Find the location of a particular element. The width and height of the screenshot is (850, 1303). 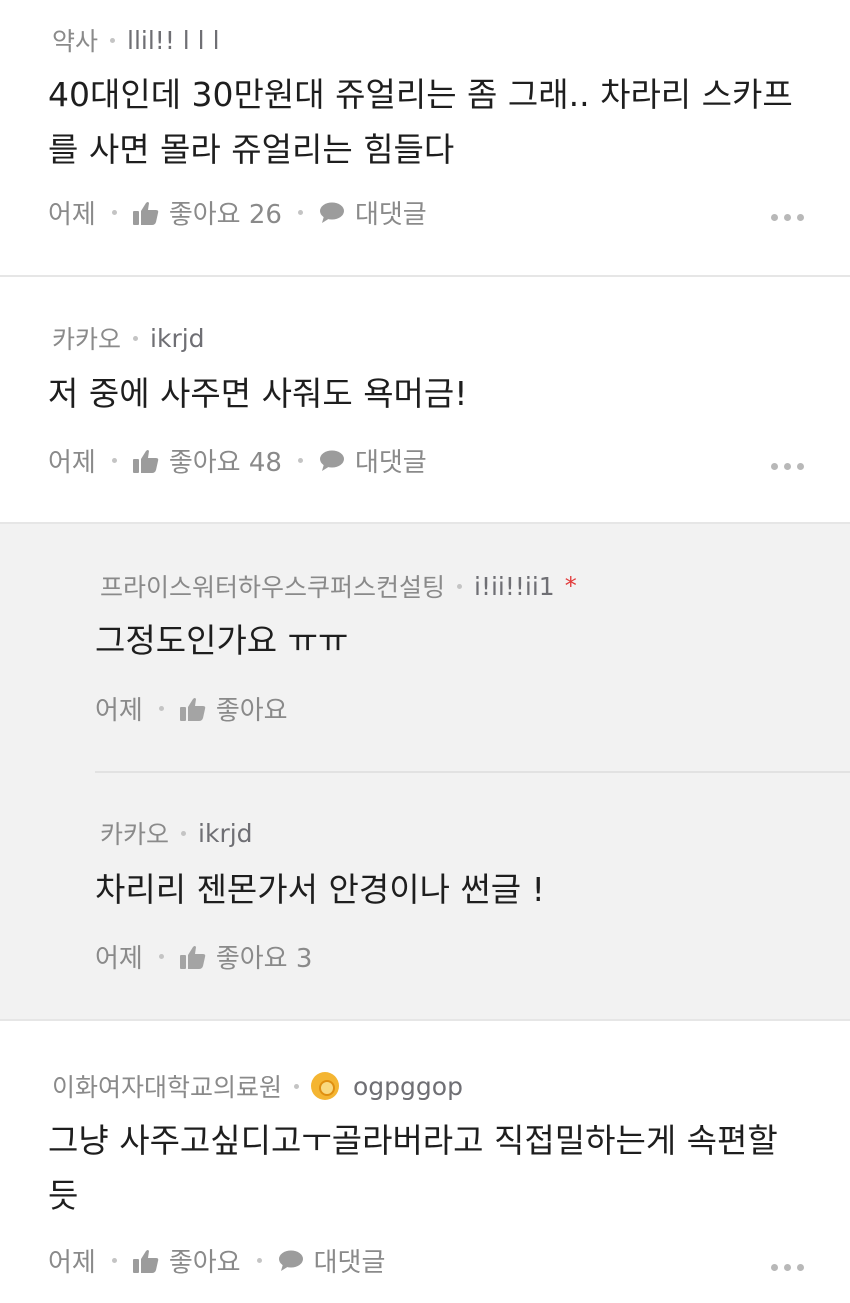

comment-text-line: 듯 is located at coordinates (63, 1195).